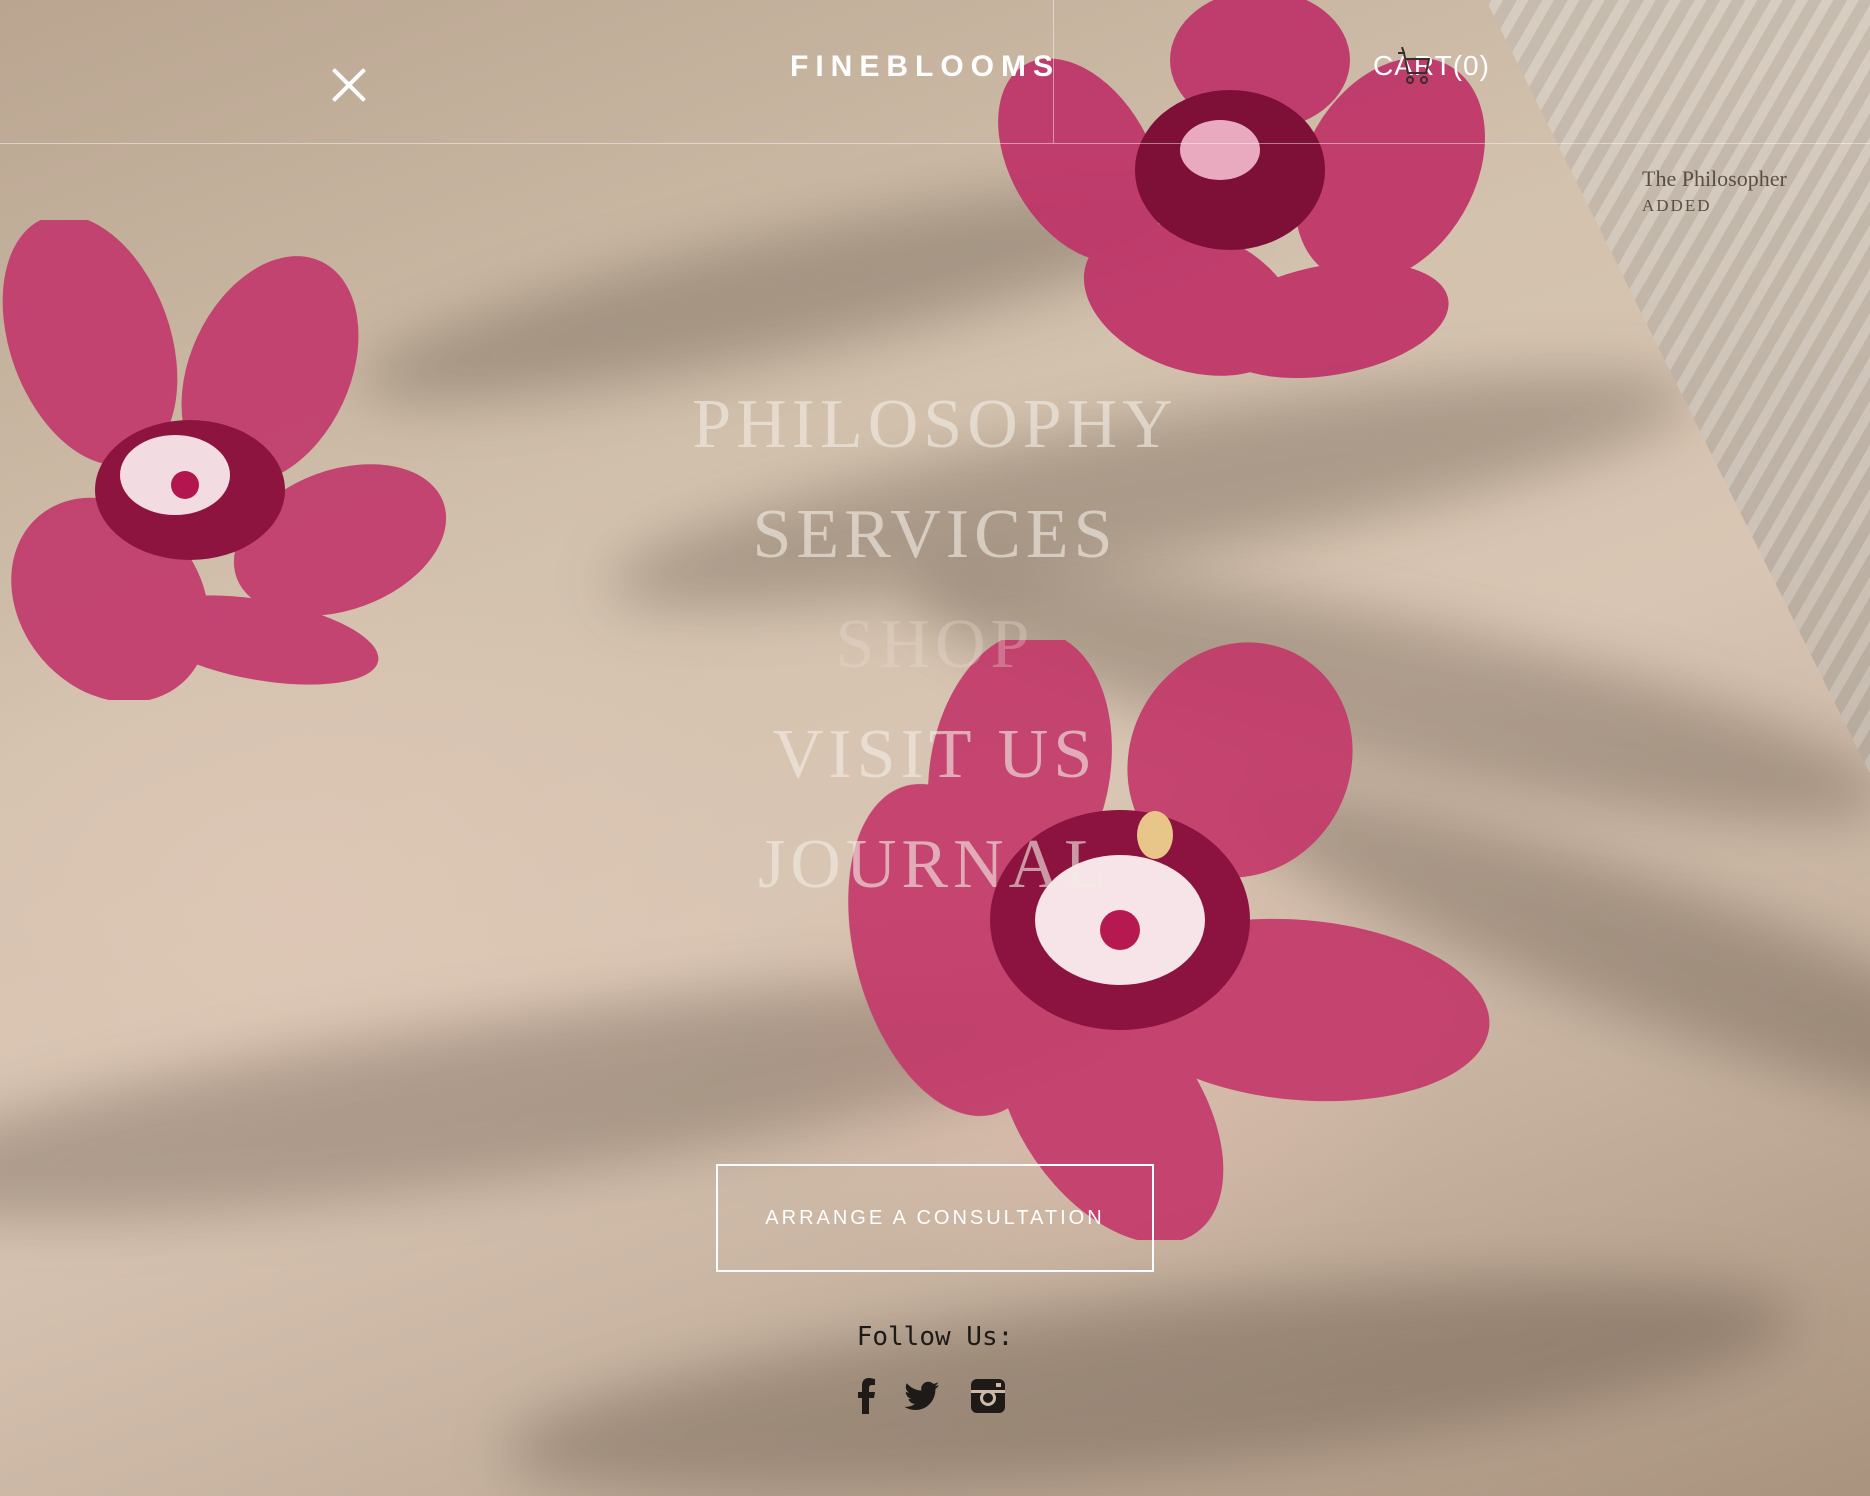  Describe the element at coordinates (935, 865) in the screenshot. I see `nav-item-journal: JOURNAL` at that location.